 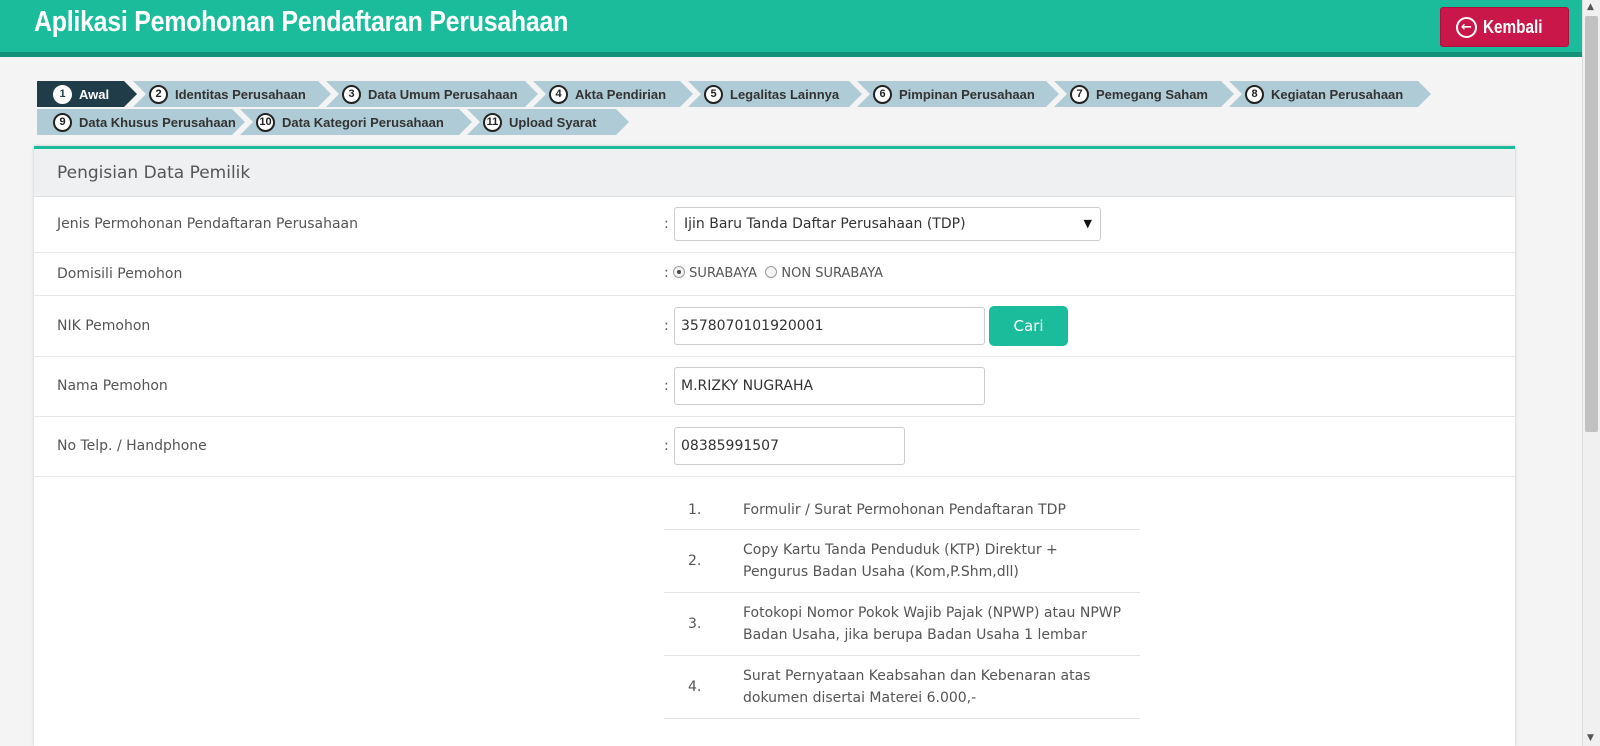 What do you see at coordinates (1590, 738) in the screenshot?
I see `scroll-down-arrow-icon: ▼` at bounding box center [1590, 738].